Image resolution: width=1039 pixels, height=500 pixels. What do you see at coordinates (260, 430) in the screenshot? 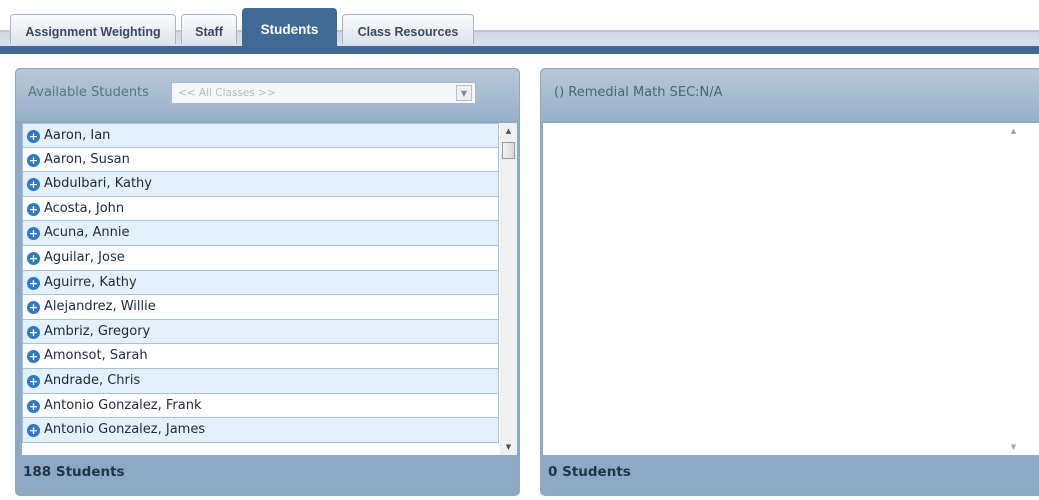
I see `list-item: + Antonio Gonzalez, James` at bounding box center [260, 430].